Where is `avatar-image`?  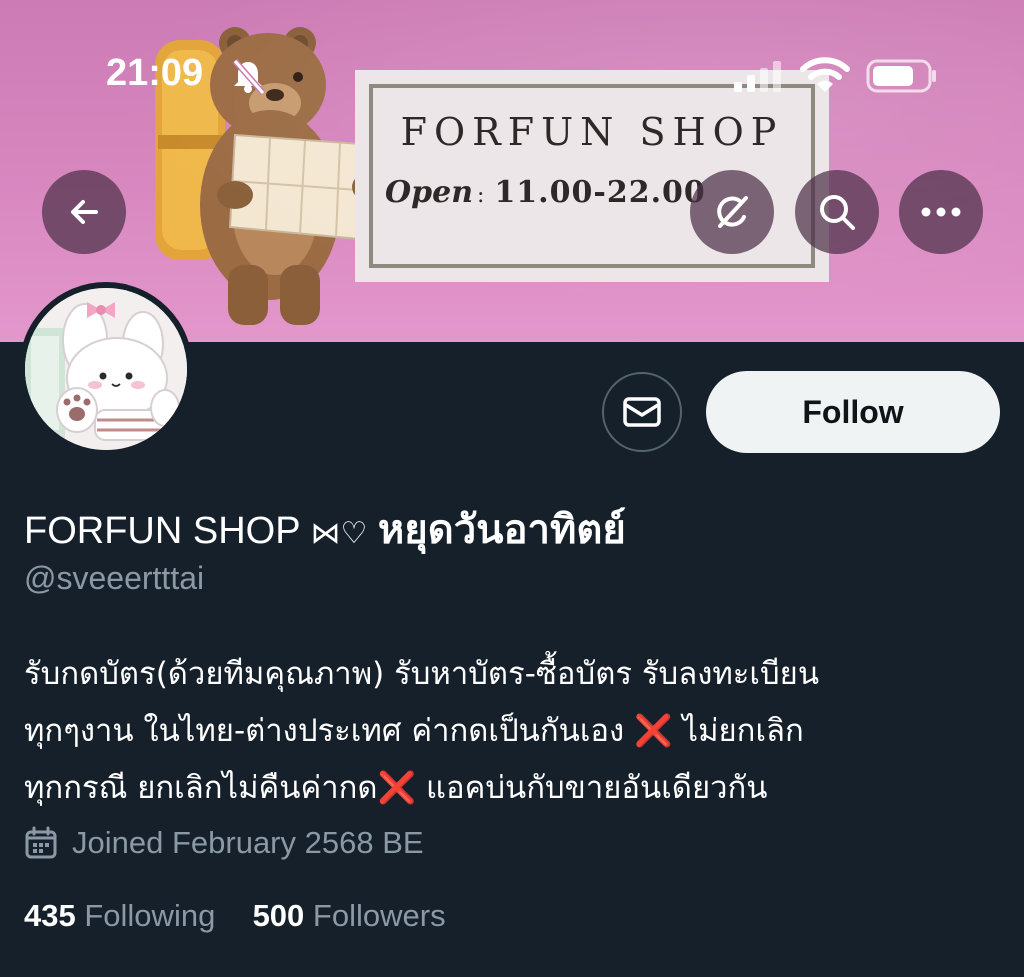 avatar-image is located at coordinates (106, 369).